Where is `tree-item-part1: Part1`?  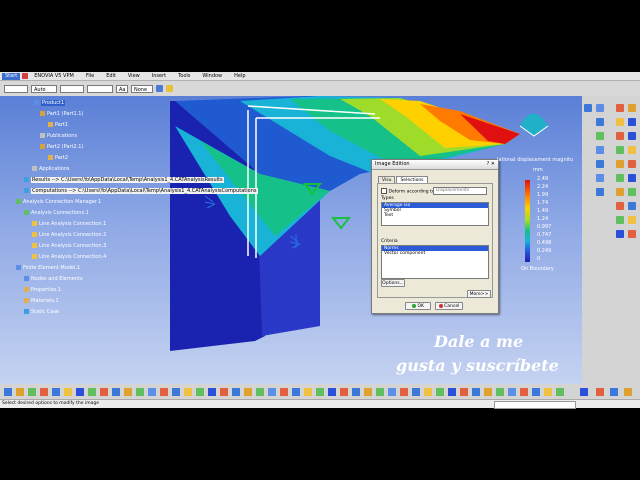 tree-item-part1: Part1 is located at coordinates (58, 125).